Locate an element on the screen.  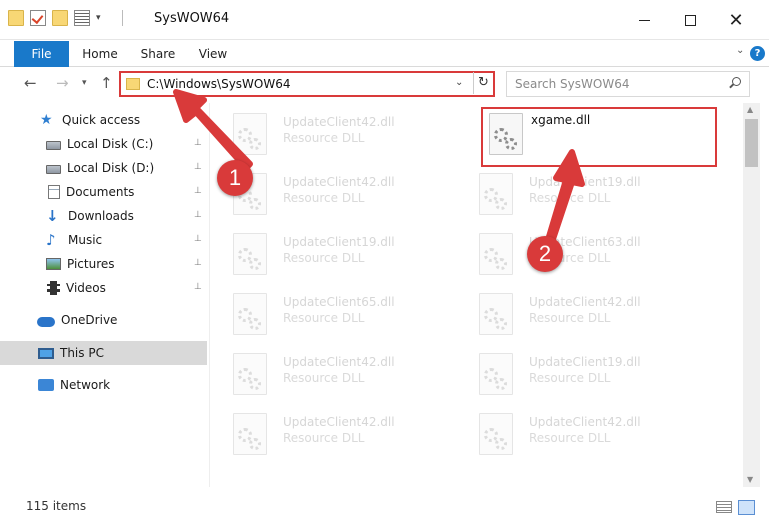
sidebar-item-label: Local Disk (C:) is located at coordinates (110, 144).